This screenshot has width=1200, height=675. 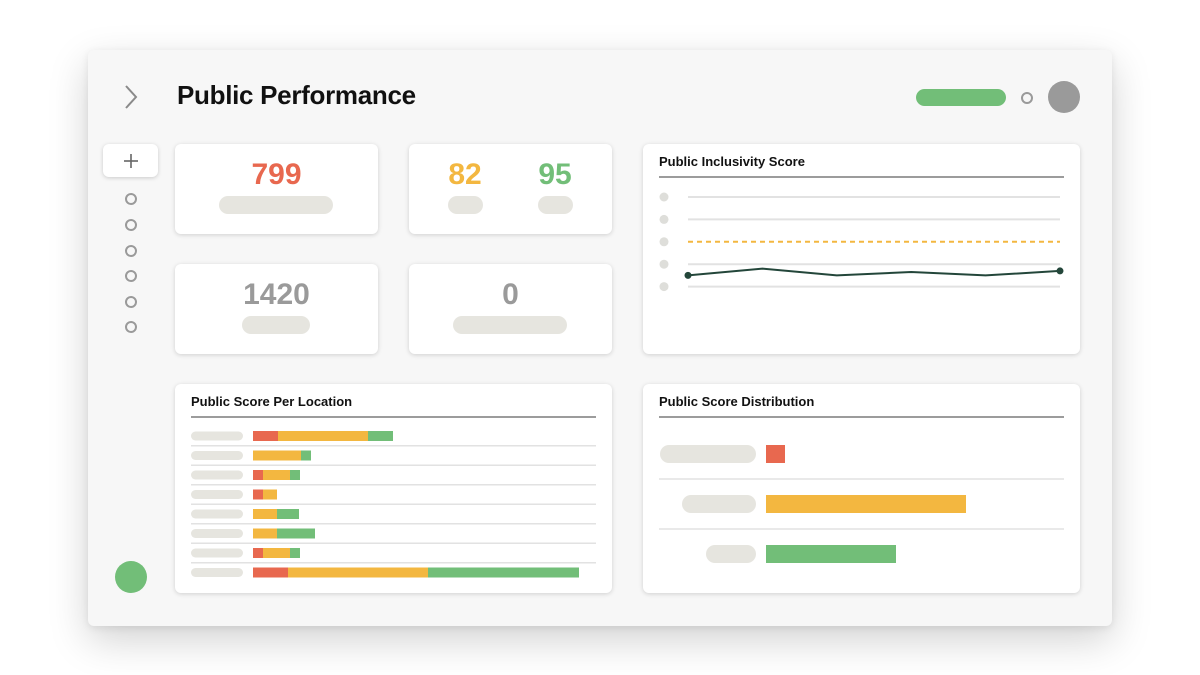 I want to click on status-circle-button, so click(x=131, y=577).